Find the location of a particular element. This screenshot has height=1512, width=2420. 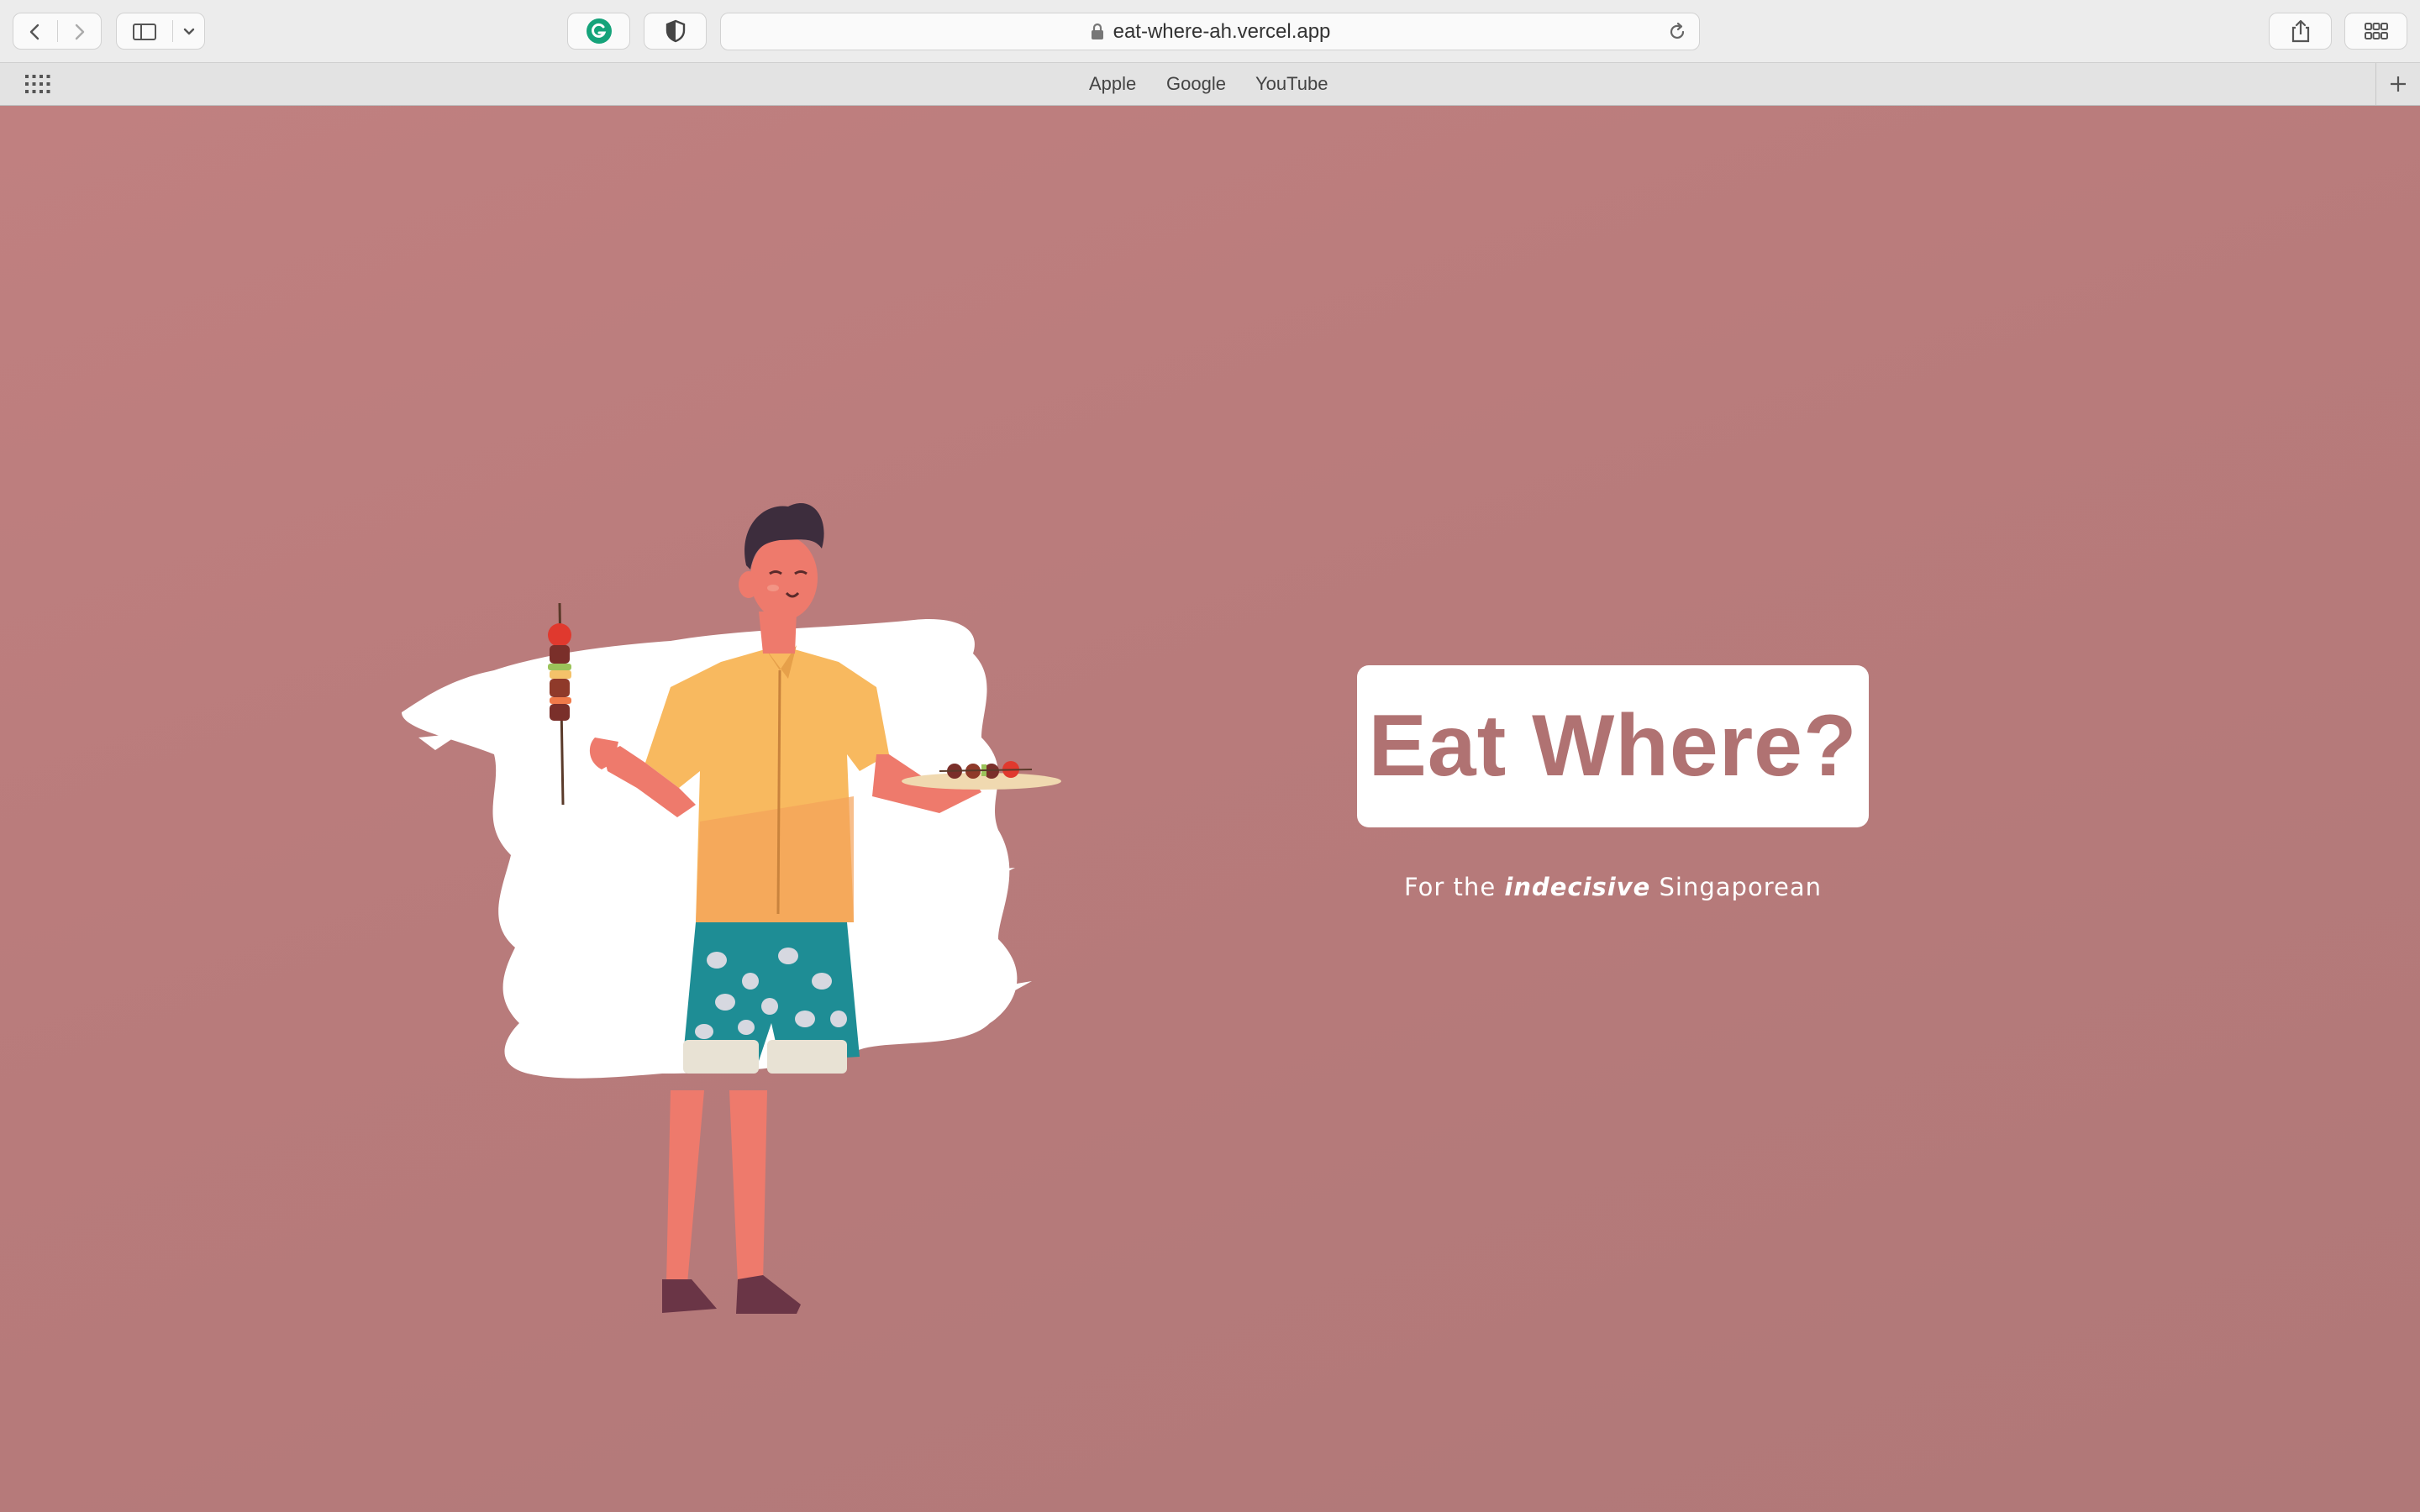

tagline-emphasis: indecisive is located at coordinates (1577, 887).